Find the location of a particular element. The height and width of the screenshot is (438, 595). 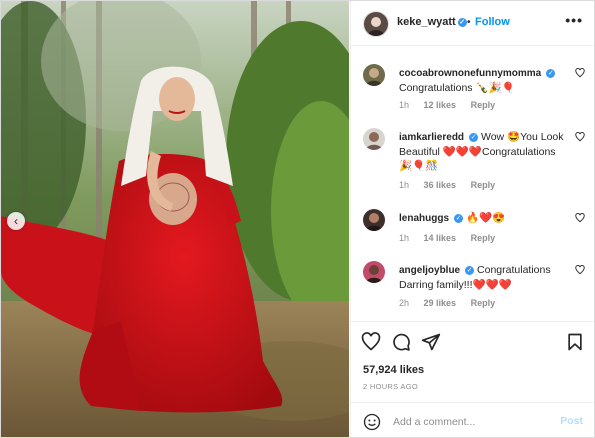

add-comment-input is located at coordinates (468, 422).